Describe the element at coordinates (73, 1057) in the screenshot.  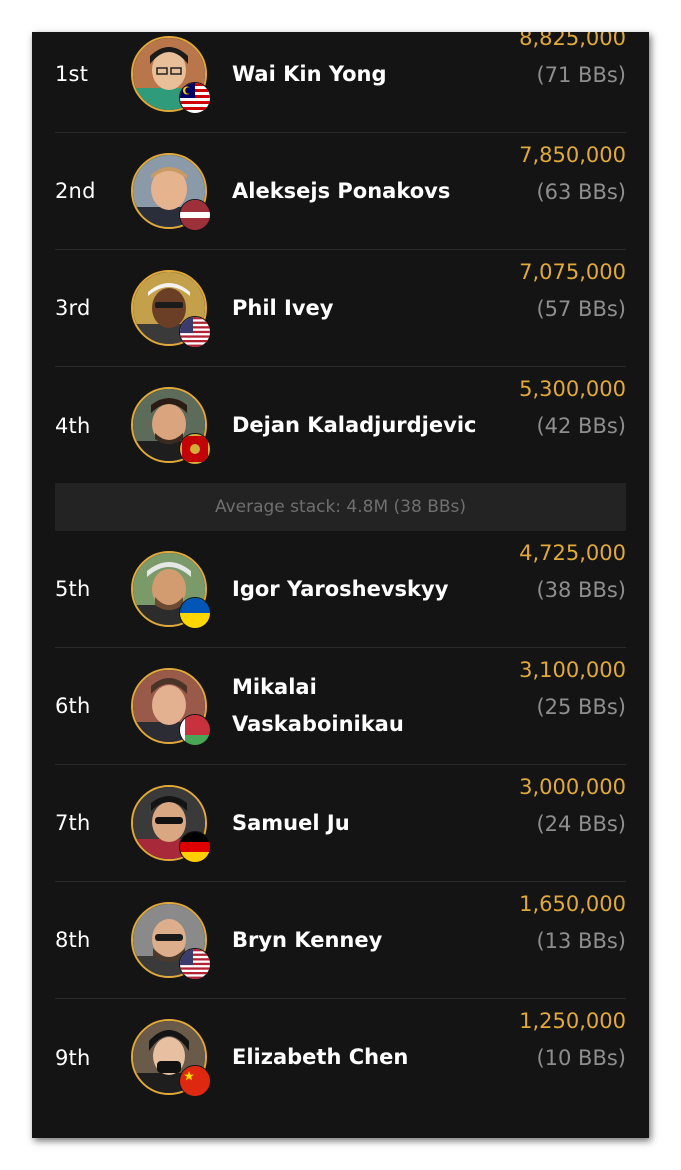
I see `player-rank: 9th` at that location.